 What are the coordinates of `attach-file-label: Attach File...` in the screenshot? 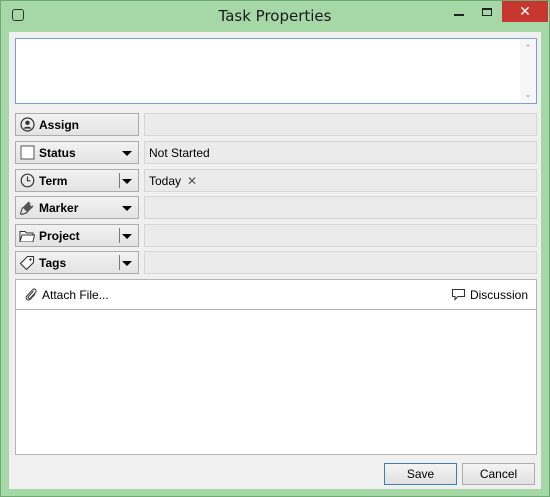 It's located at (75, 294).